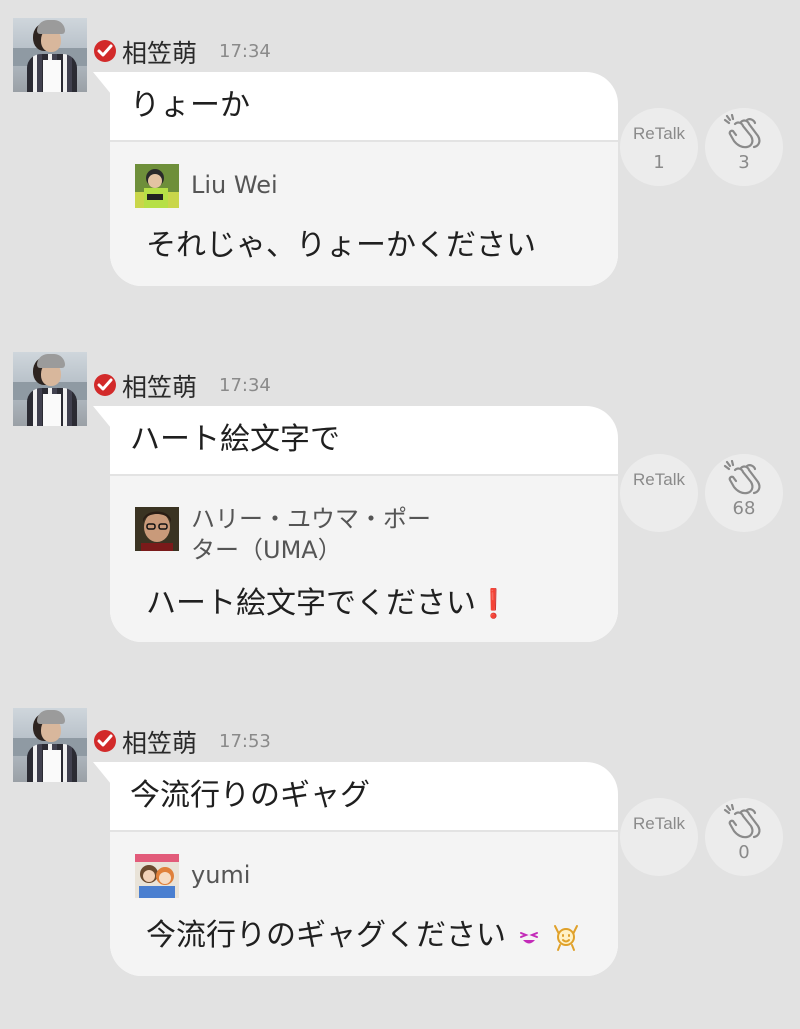 Image resolution: width=800 pixels, height=1029 pixels. What do you see at coordinates (311, 519) in the screenshot?
I see `quote-author-name-line1: ハリー・ユウマ・ポー` at bounding box center [311, 519].